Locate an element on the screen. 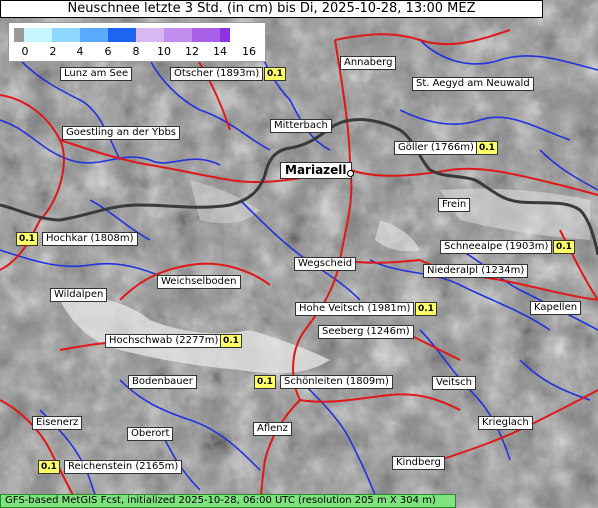 The image size is (598, 508). place-label: Frein is located at coordinates (454, 205).